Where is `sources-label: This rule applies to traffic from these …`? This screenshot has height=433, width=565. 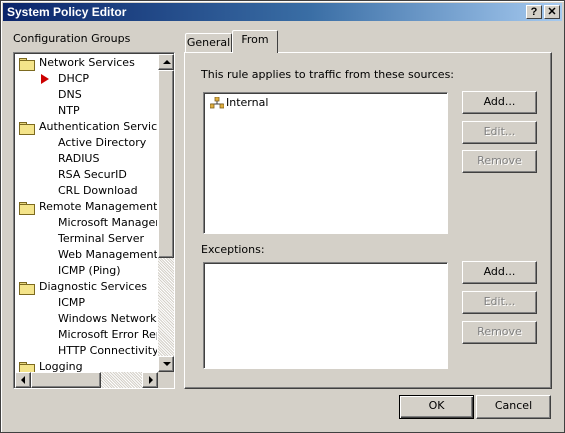
sources-label: This rule applies to traffic from these … is located at coordinates (328, 74).